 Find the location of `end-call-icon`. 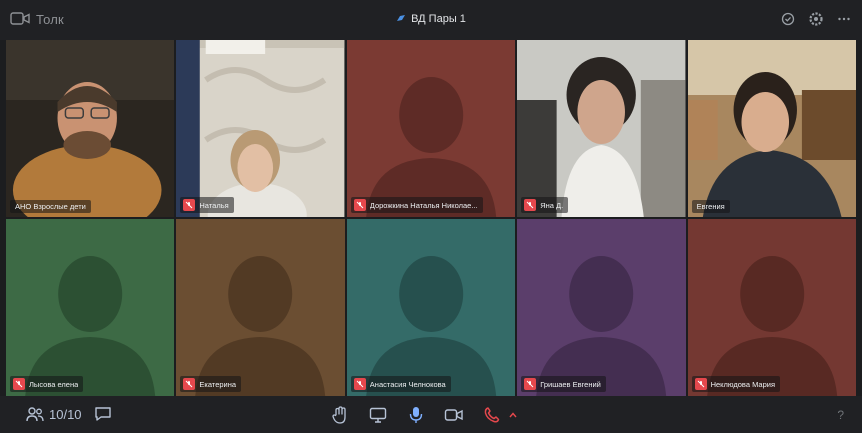

end-call-icon is located at coordinates (492, 415).